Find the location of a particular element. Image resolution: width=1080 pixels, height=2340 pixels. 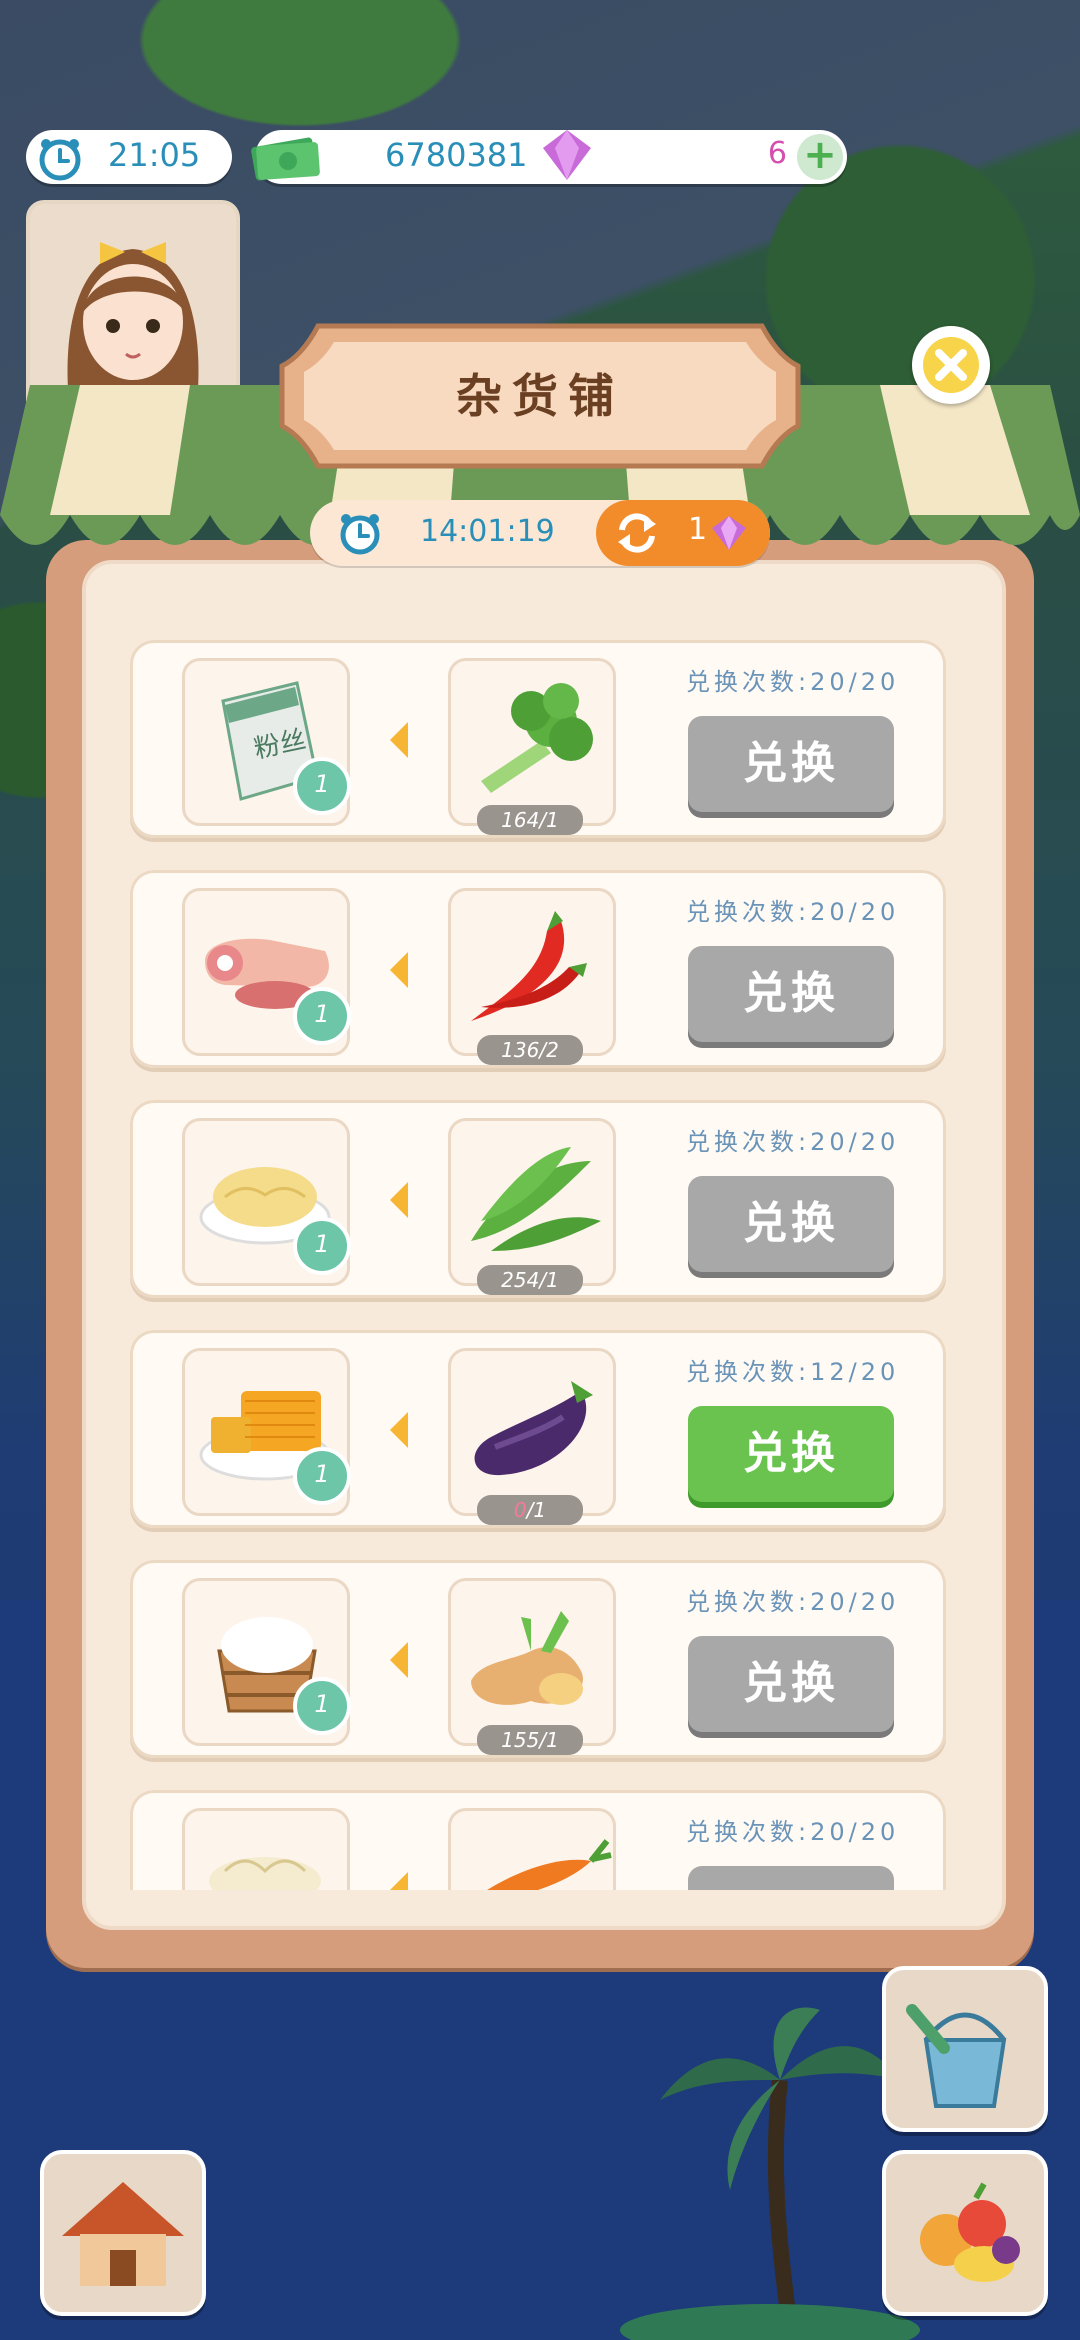

stock-count: 136/2 is located at coordinates (530, 1050).